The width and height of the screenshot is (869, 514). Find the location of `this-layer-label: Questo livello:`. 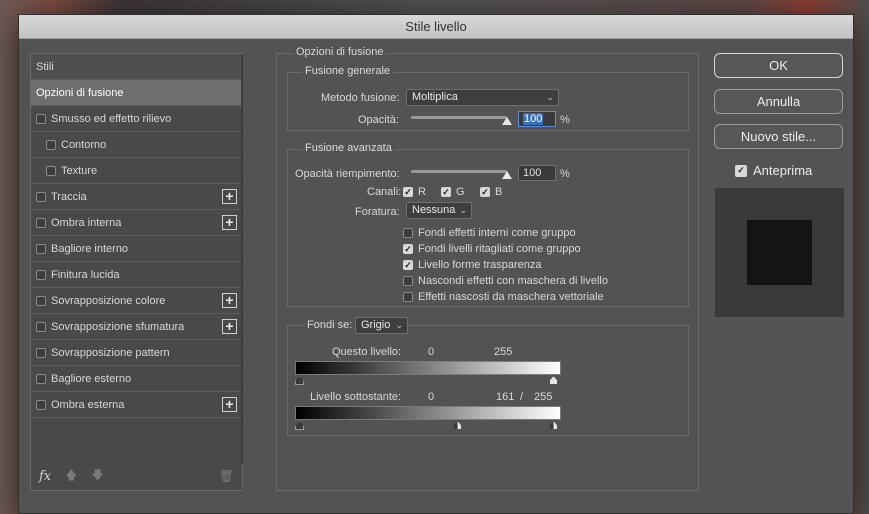

this-layer-label: Questo livello: is located at coordinates (367, 352).